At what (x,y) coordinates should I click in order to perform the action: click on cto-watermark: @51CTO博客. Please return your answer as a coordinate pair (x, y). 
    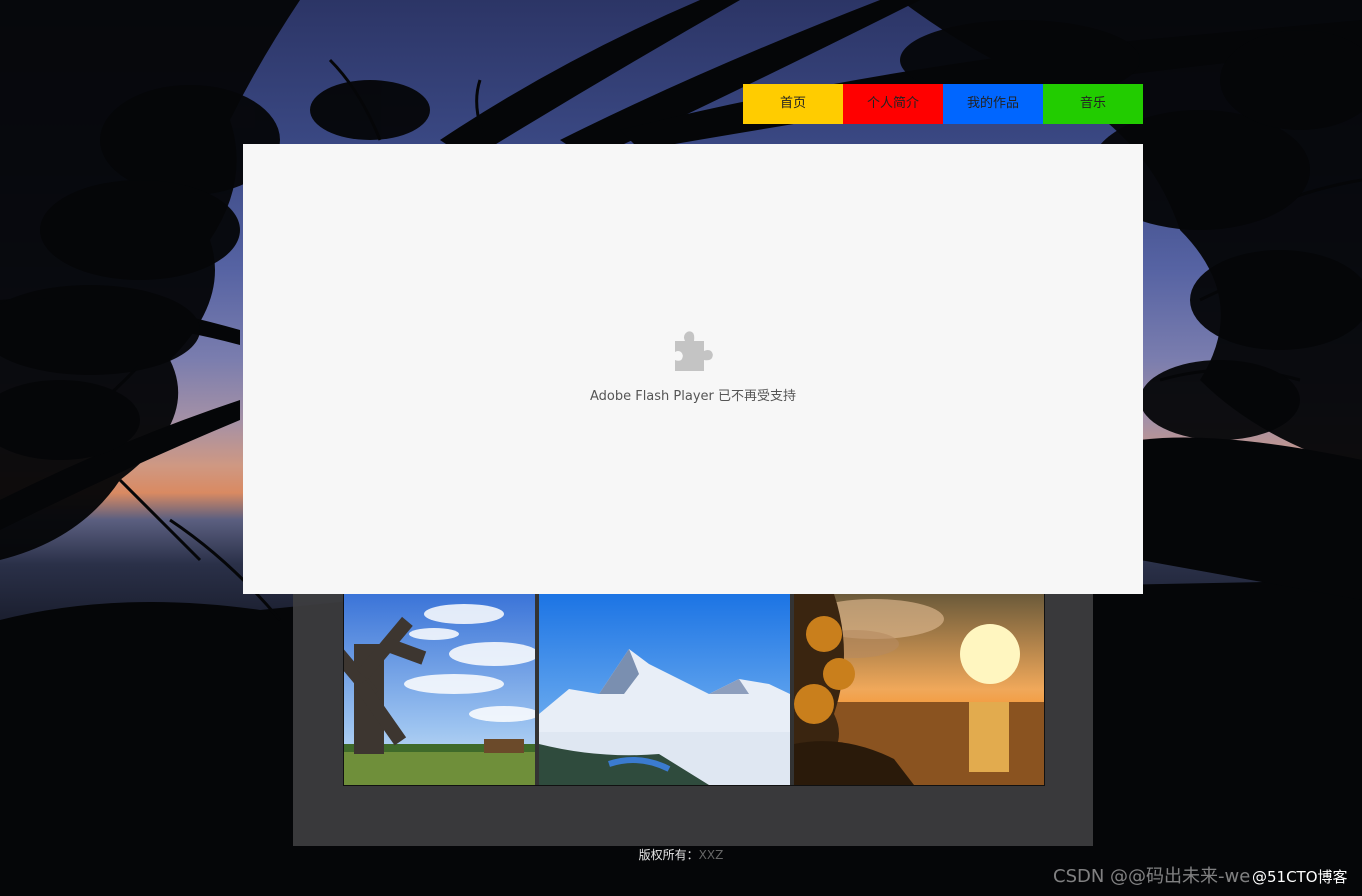
    Looking at the image, I should click on (1300, 877).